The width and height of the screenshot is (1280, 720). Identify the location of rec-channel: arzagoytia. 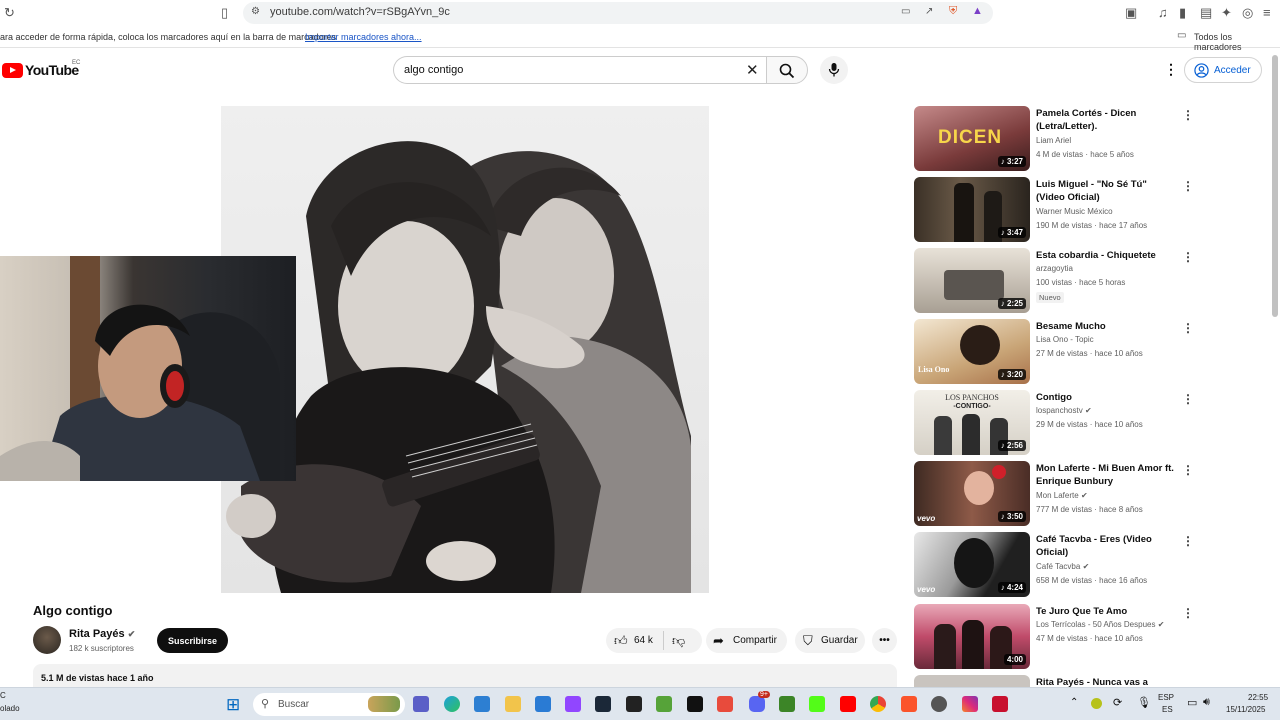
(1054, 268).